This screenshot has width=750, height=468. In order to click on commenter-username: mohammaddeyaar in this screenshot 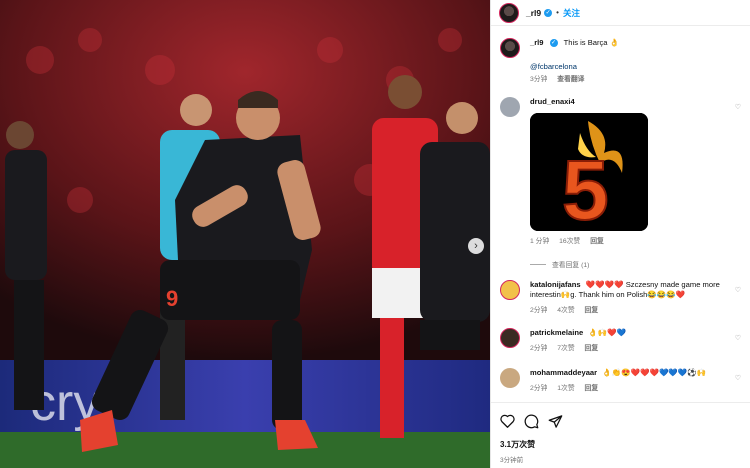, I will do `click(563, 372)`.